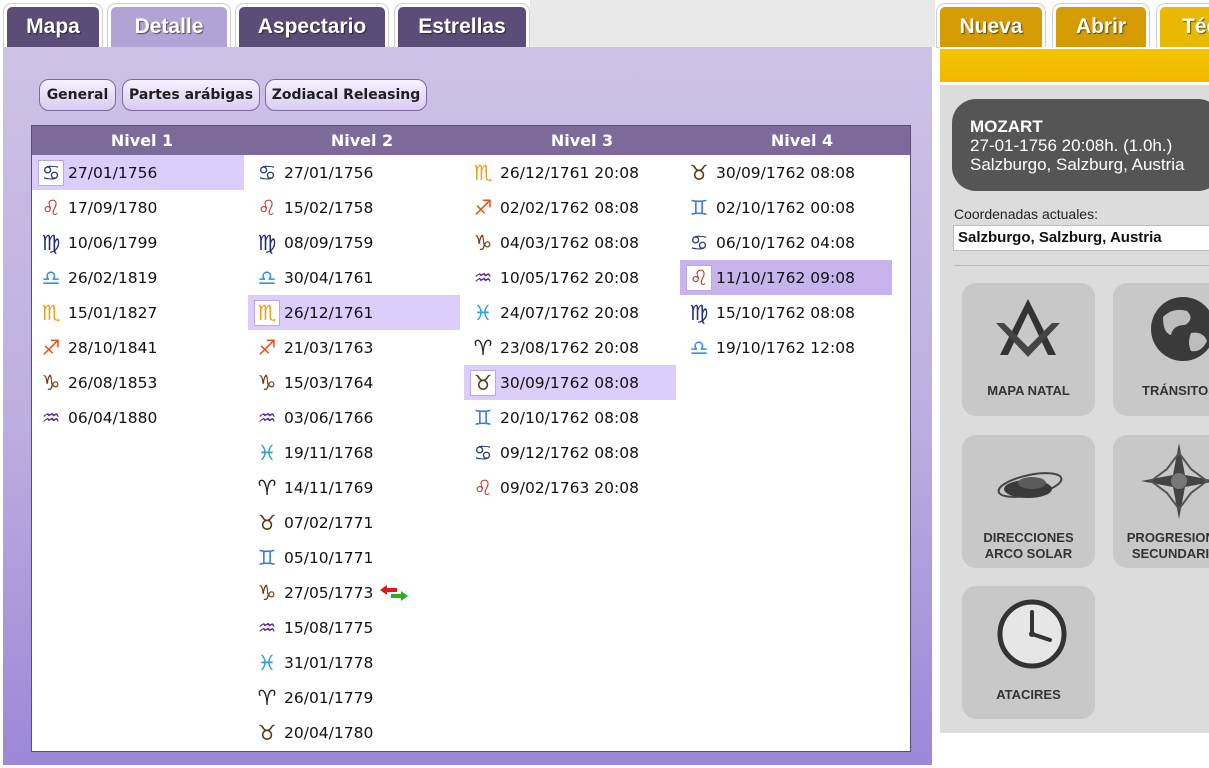 The image size is (1209, 768). Describe the element at coordinates (570, 172) in the screenshot. I see `table-row: ♏ 26/12/1761 20:08` at that location.